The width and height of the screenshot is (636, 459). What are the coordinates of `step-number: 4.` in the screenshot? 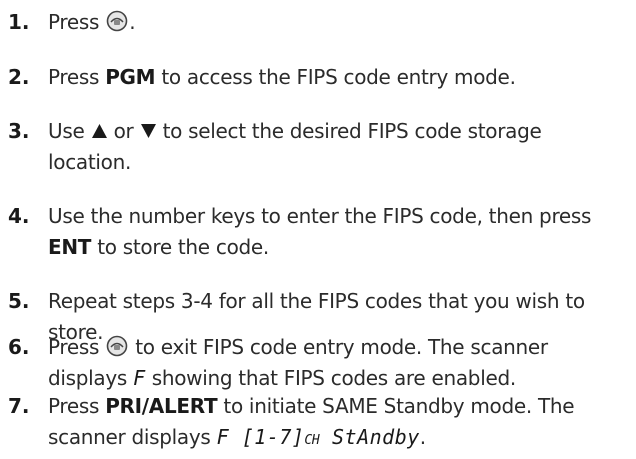 It's located at (19, 216).